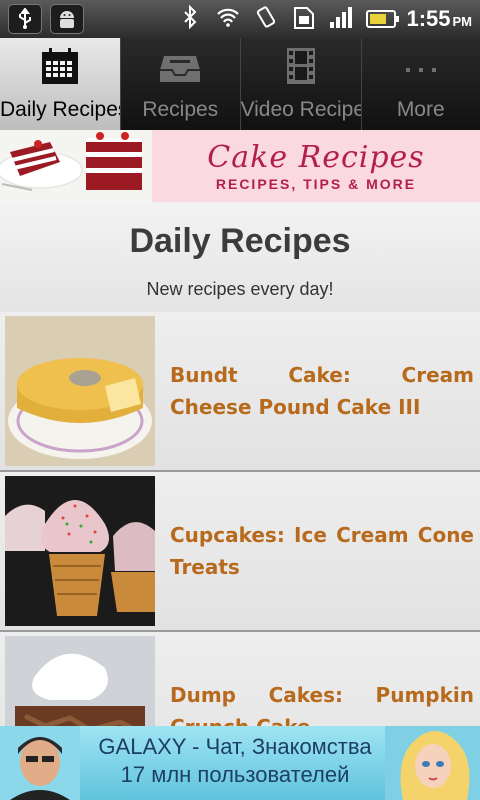 The height and width of the screenshot is (800, 480). I want to click on page-title: Daily Recipes, so click(240, 241).